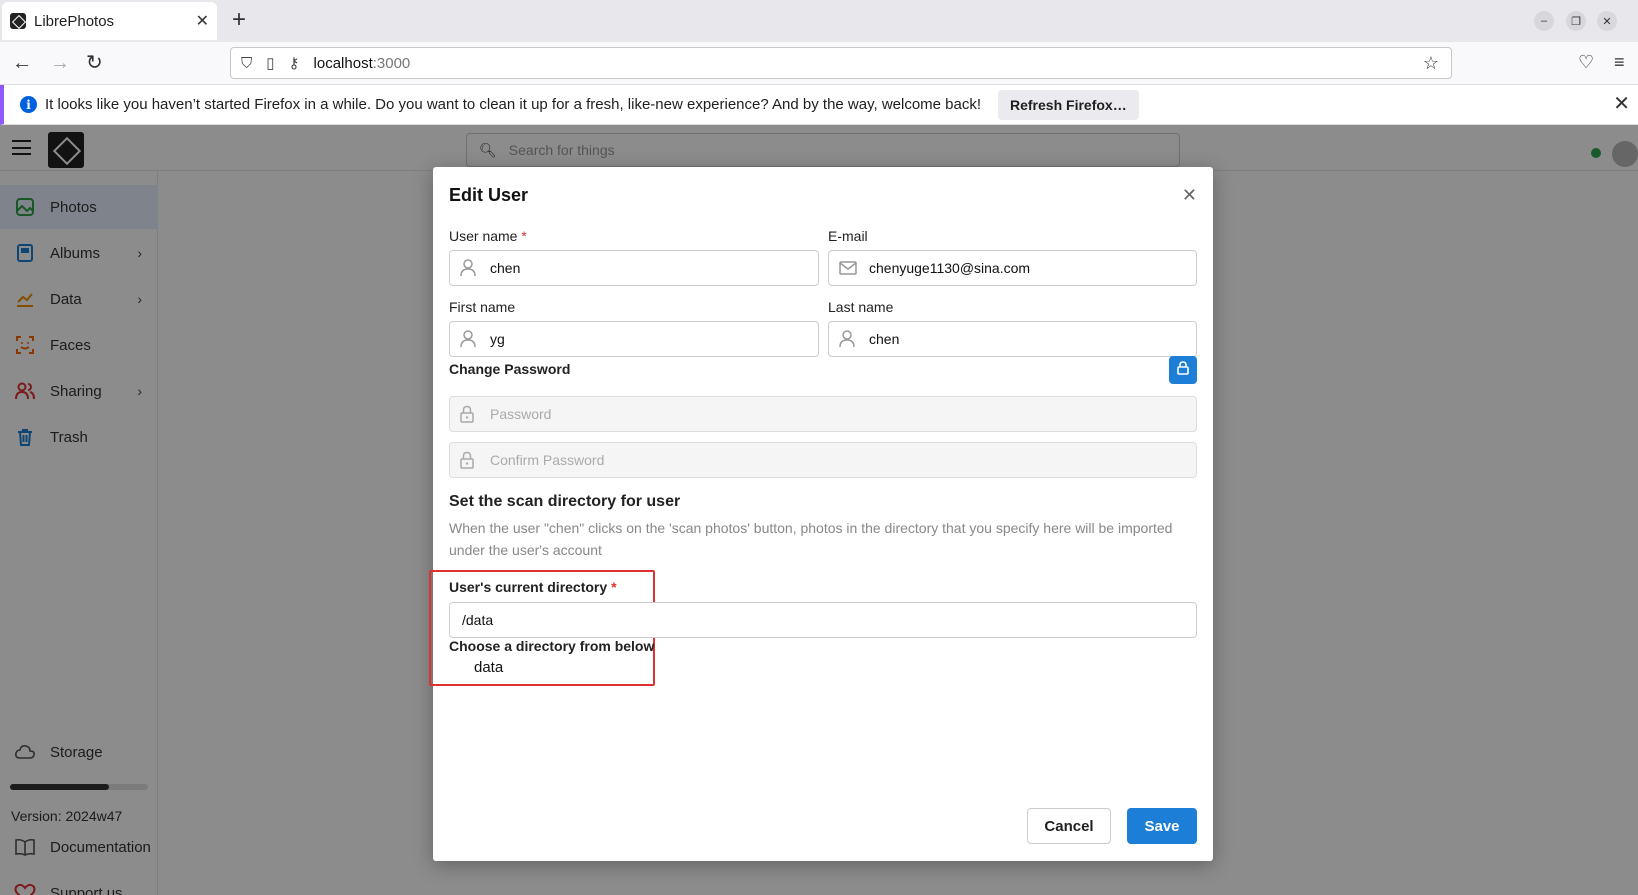 The image size is (1638, 895). Describe the element at coordinates (294, 63) in the screenshot. I see `key-icon: ⚷` at that location.